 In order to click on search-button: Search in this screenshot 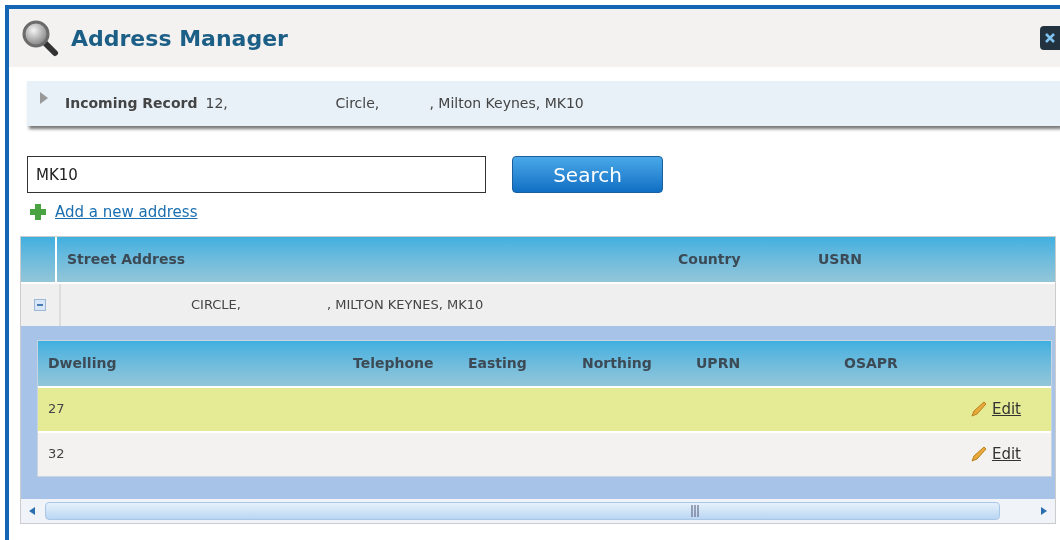, I will do `click(587, 174)`.